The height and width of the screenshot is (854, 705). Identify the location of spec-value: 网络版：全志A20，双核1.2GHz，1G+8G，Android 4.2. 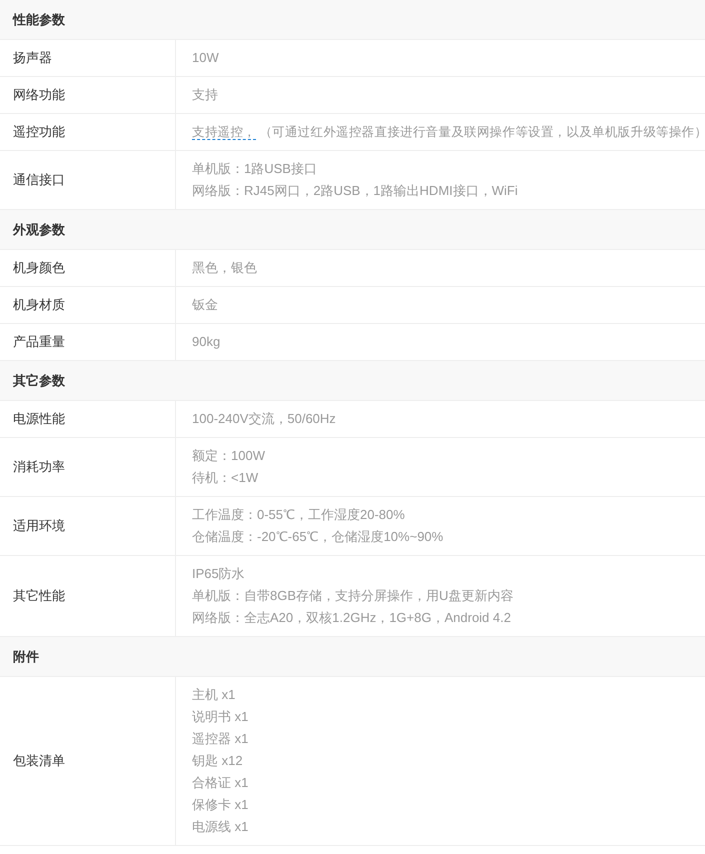
(352, 618).